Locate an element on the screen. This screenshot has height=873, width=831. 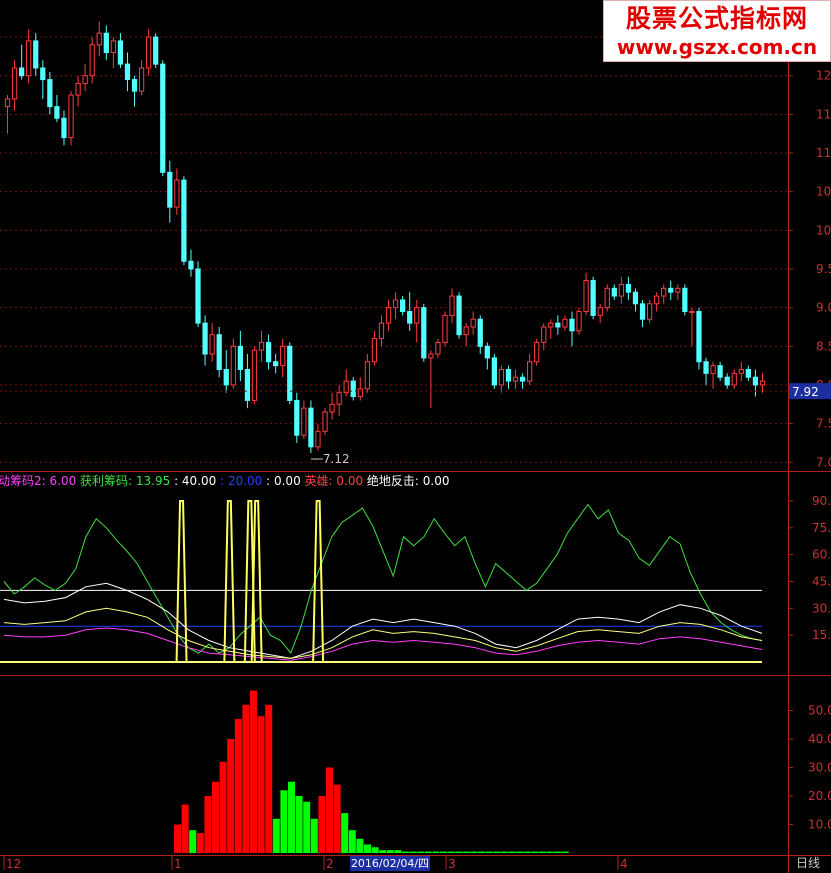
legend-item: 英雄: 0.00 is located at coordinates (335, 481).